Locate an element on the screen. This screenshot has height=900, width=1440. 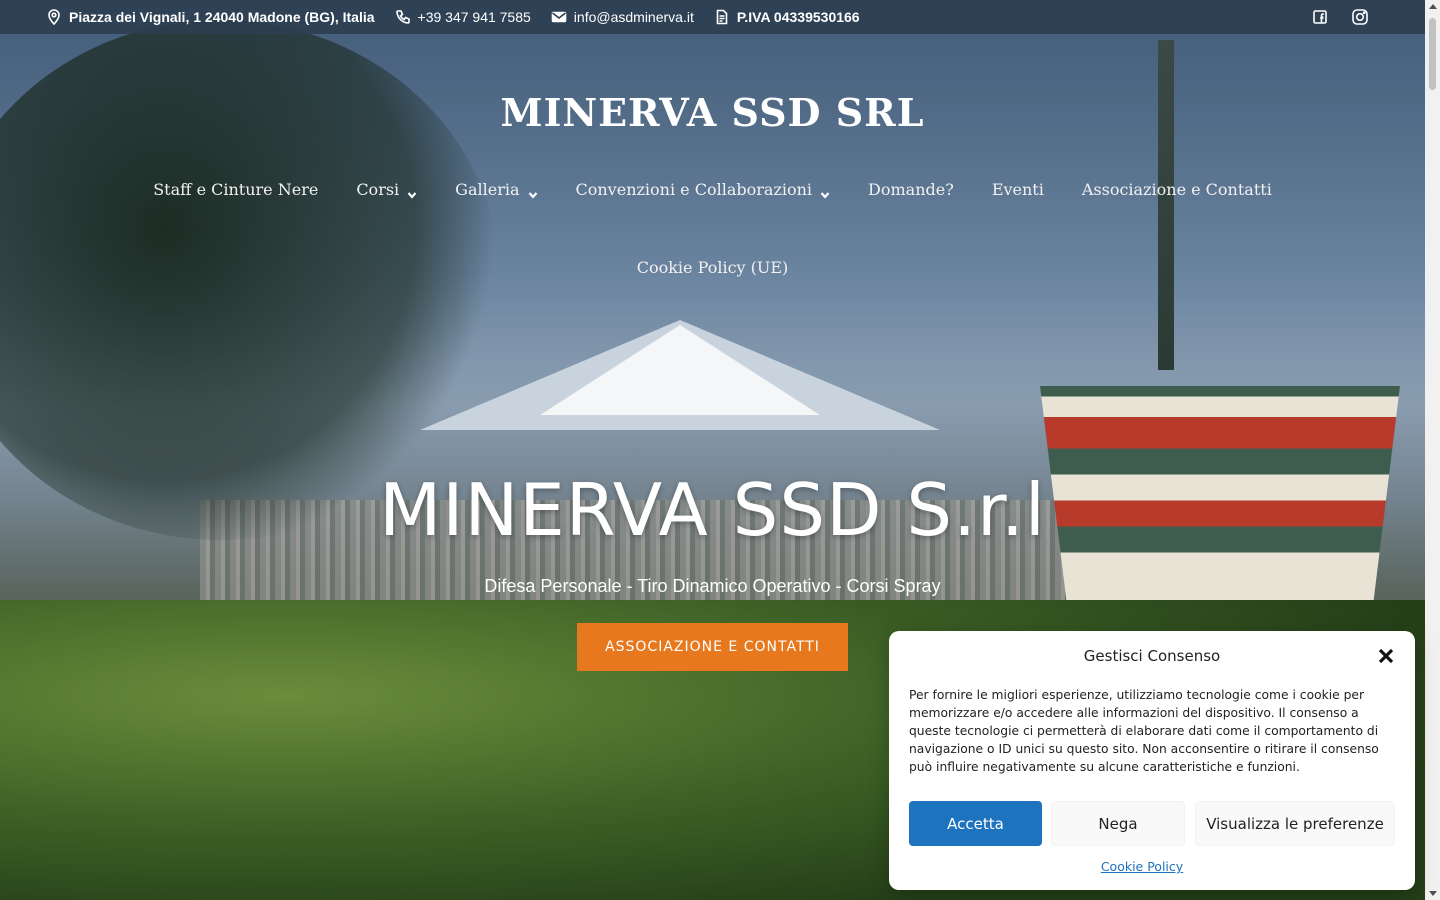
nav-item-cookie-policy: Cookie Policy (UE) is located at coordinates (713, 267).